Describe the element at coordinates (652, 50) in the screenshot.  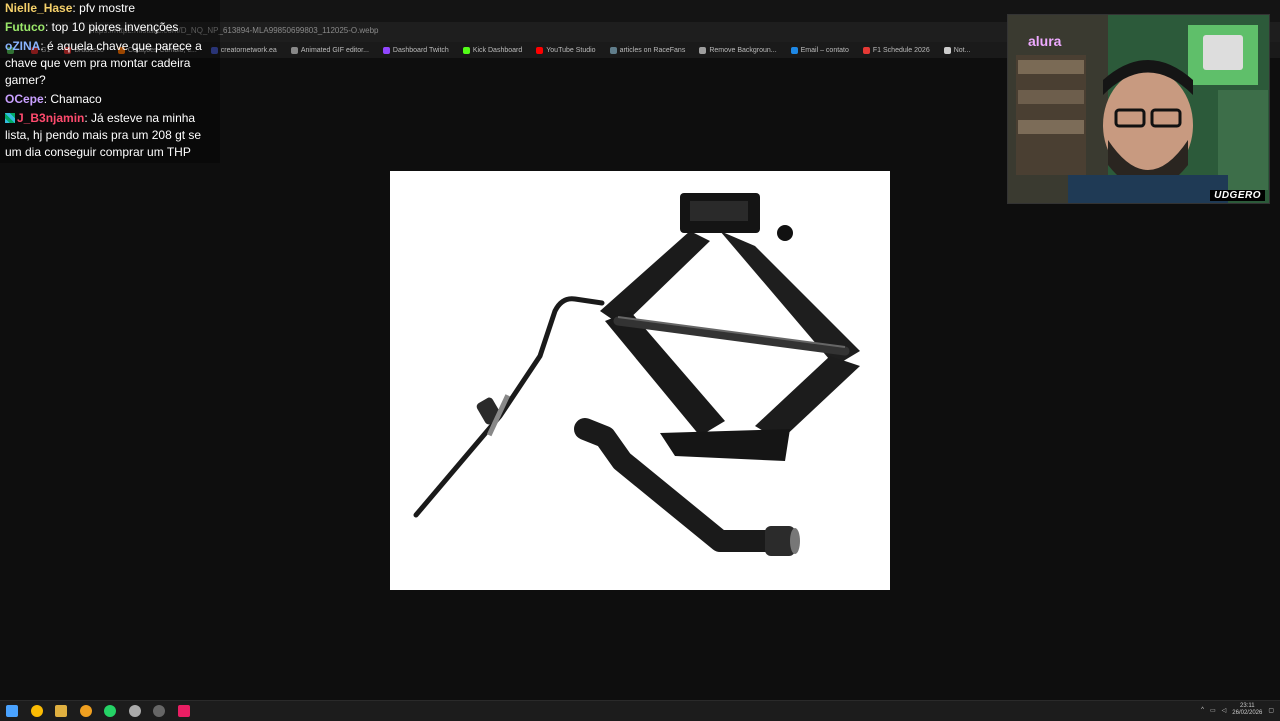
I see `bookmark-label: articles on RaceFans` at that location.